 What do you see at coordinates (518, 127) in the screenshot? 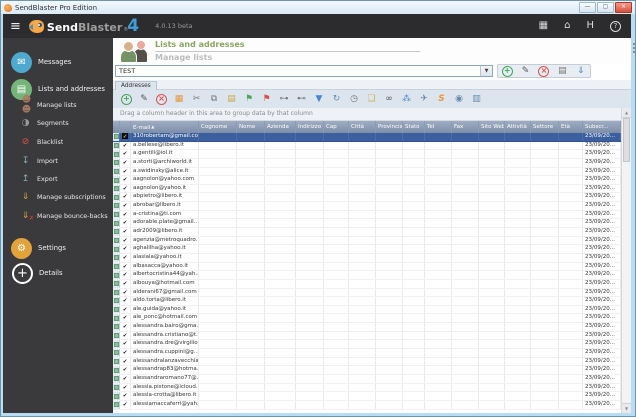
I see `column-header: Attività` at bounding box center [518, 127].